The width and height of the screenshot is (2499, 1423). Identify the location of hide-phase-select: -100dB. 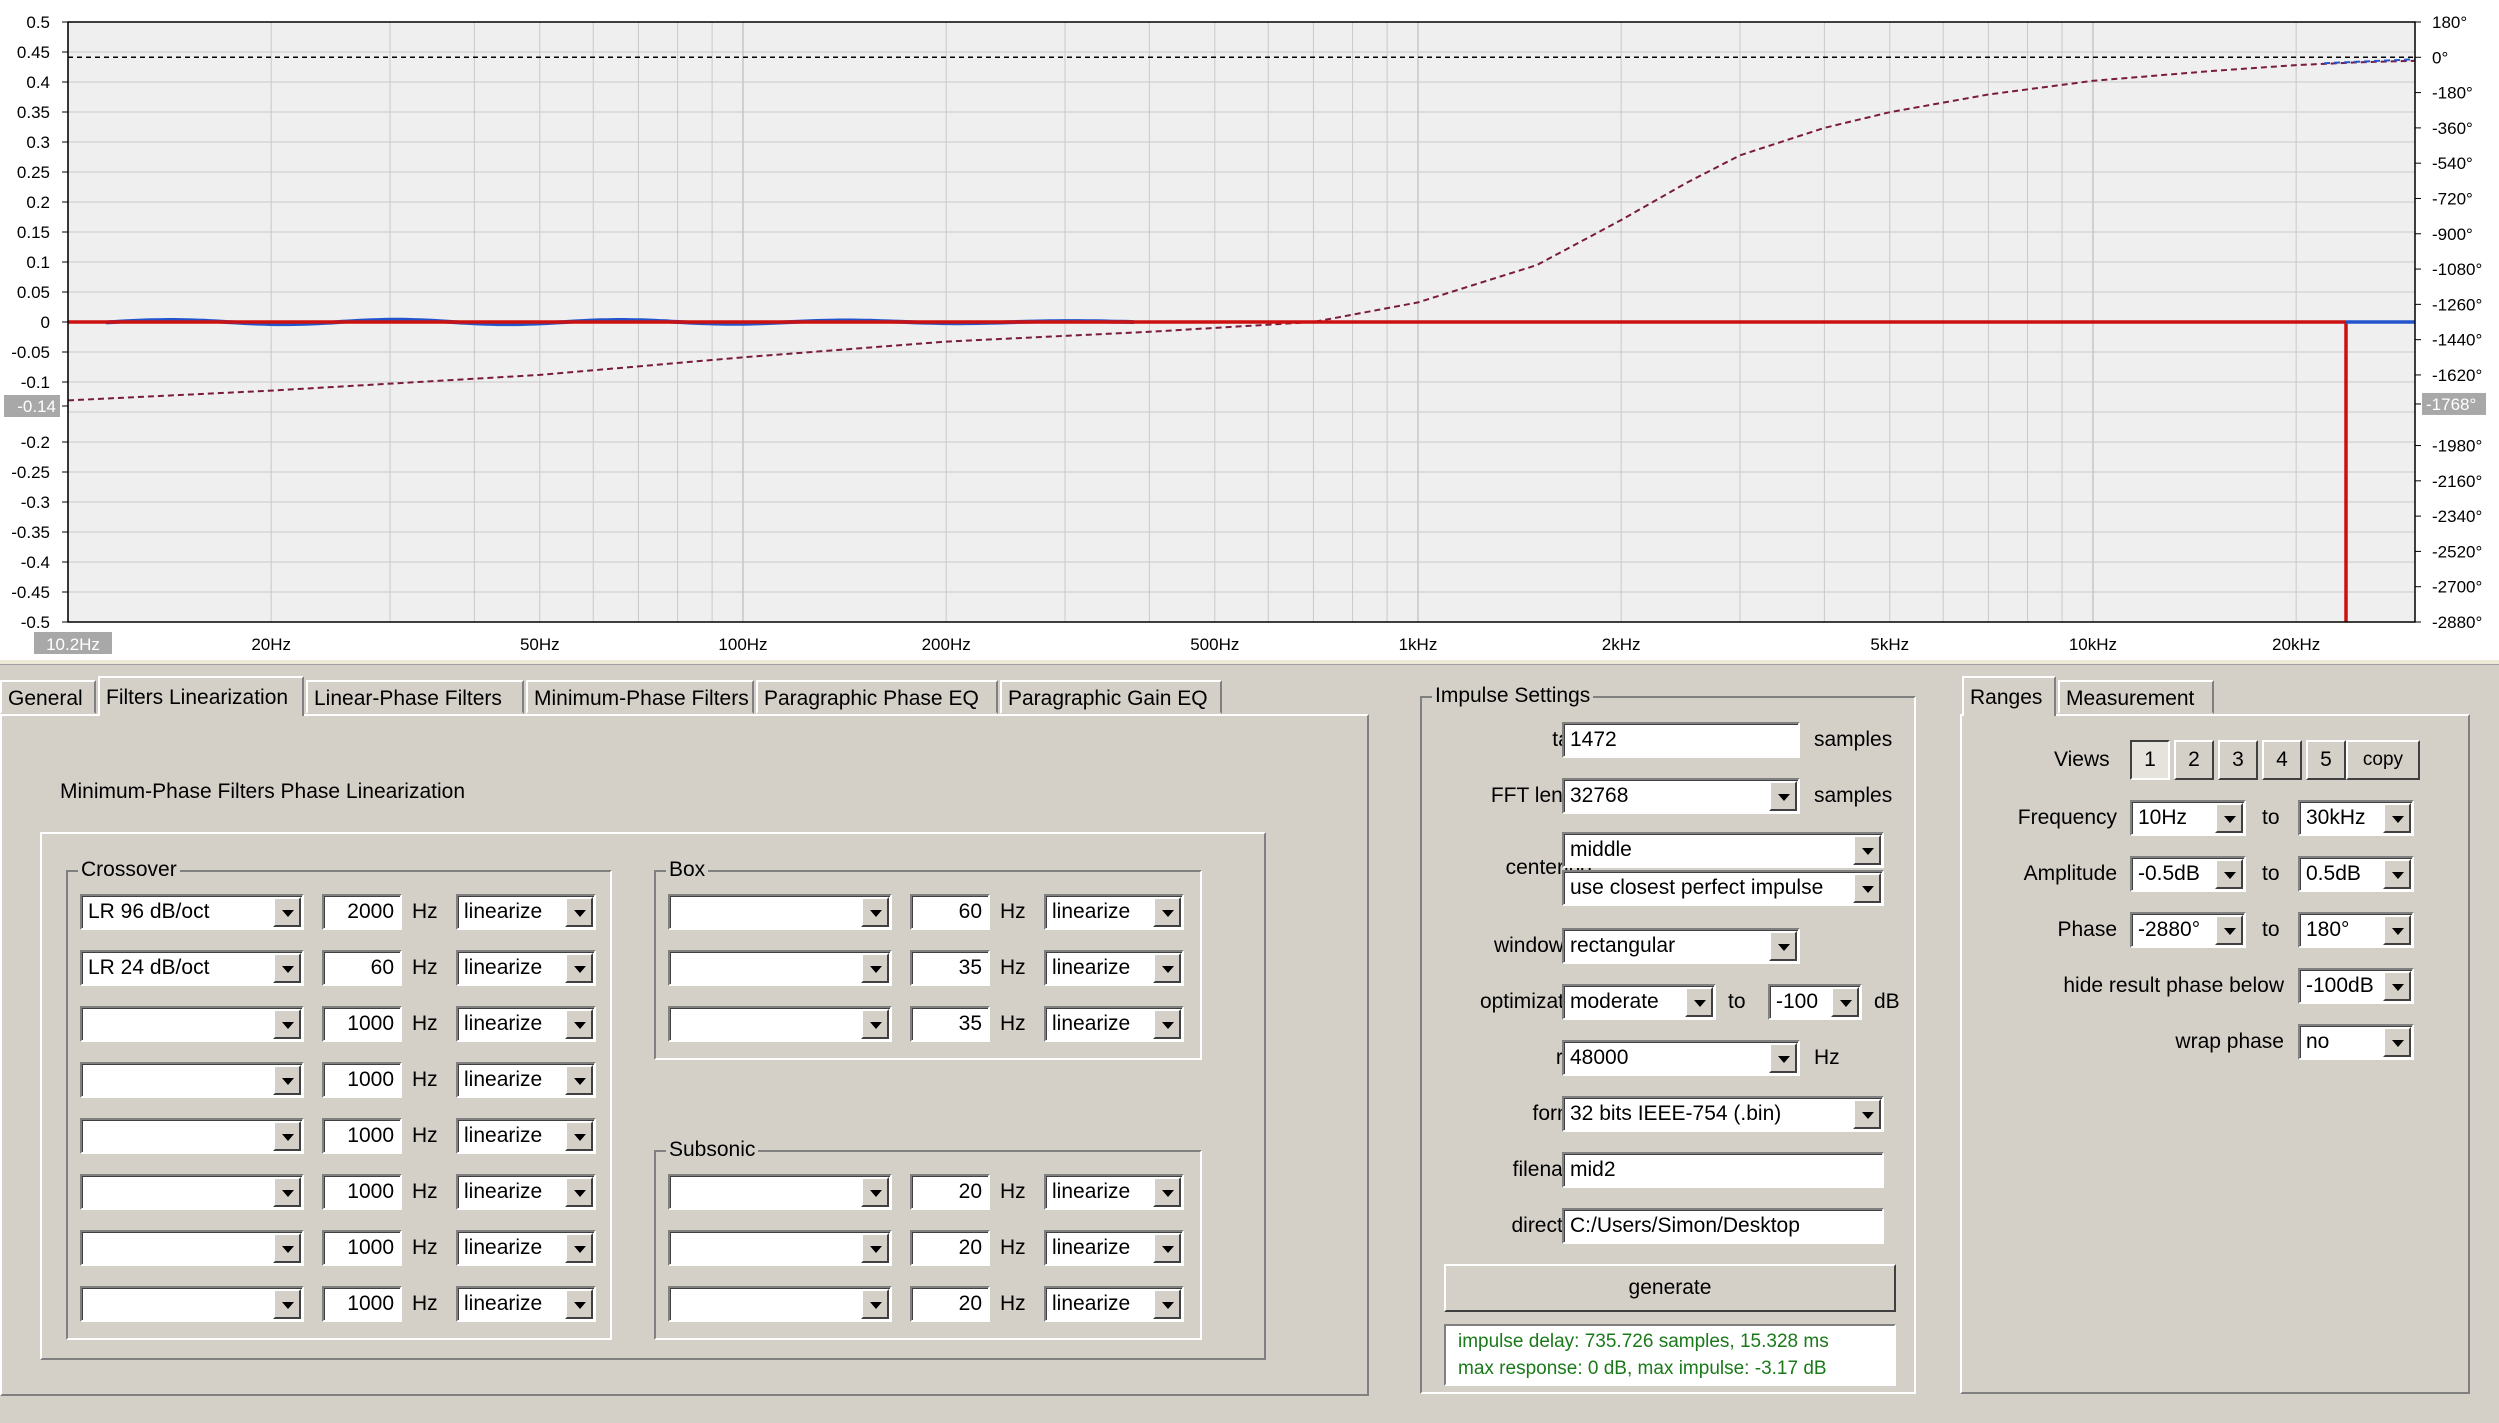
(2356, 986).